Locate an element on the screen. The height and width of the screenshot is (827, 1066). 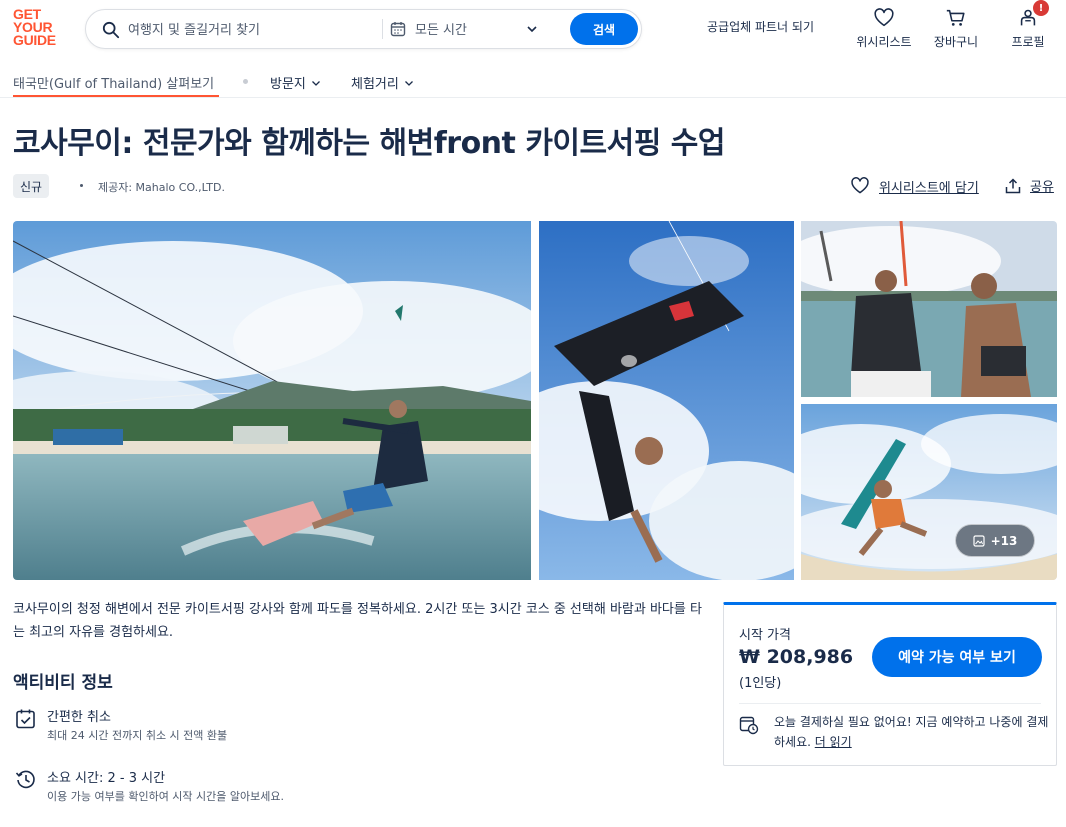
subnav-explore-region: 태국만(Gulf of Thailand) 살펴보기 is located at coordinates (113, 82).